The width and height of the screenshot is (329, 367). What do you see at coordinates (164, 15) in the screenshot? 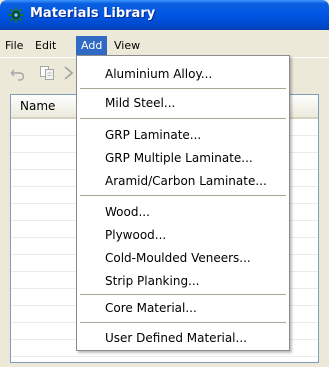
I see `title-bar: Materials Library` at bounding box center [164, 15].